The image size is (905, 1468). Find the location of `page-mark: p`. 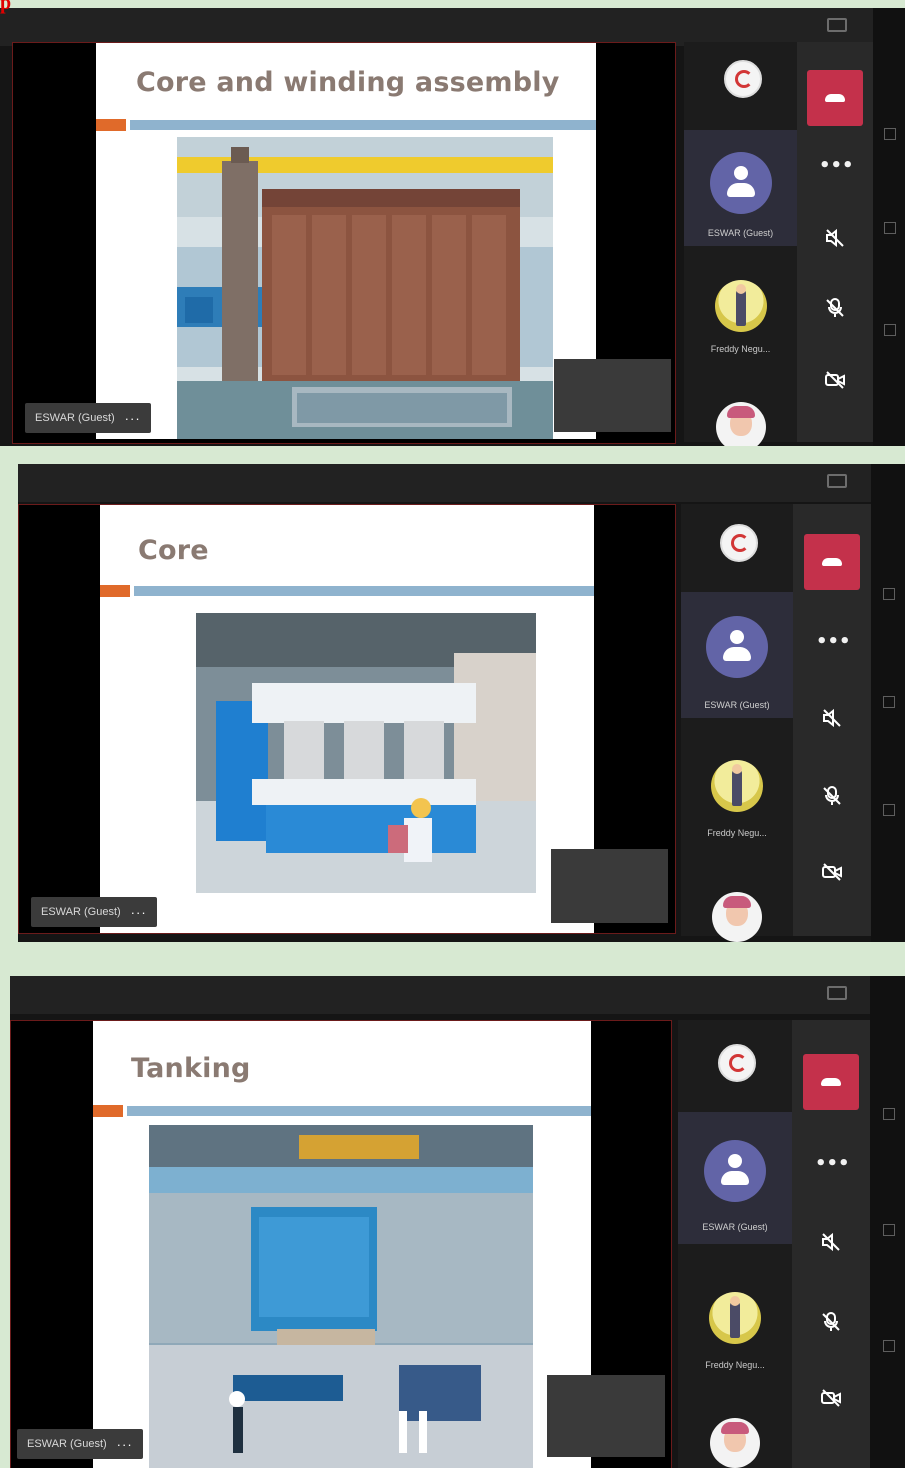

page-mark: p is located at coordinates (452, 7).